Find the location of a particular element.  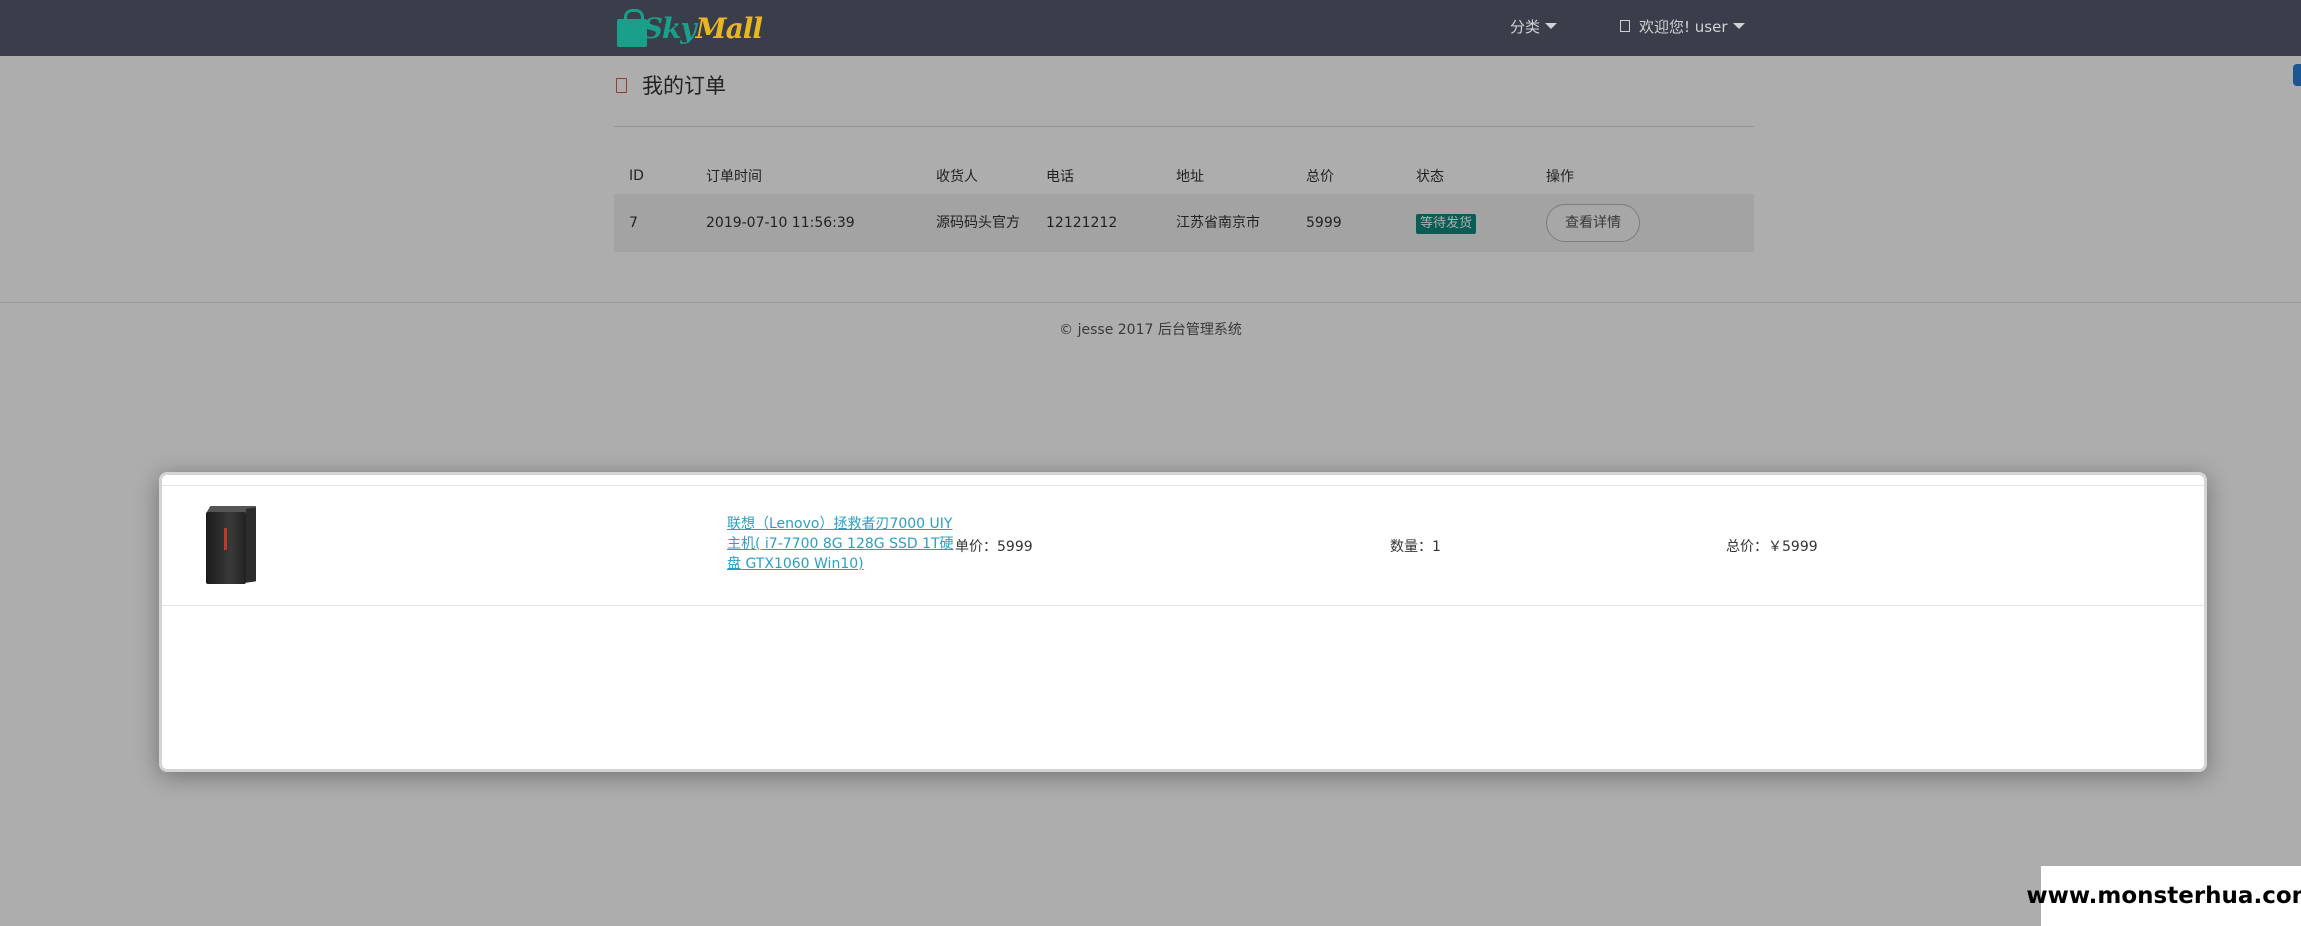

category-dropdown: 分类 is located at coordinates (1534, 26).